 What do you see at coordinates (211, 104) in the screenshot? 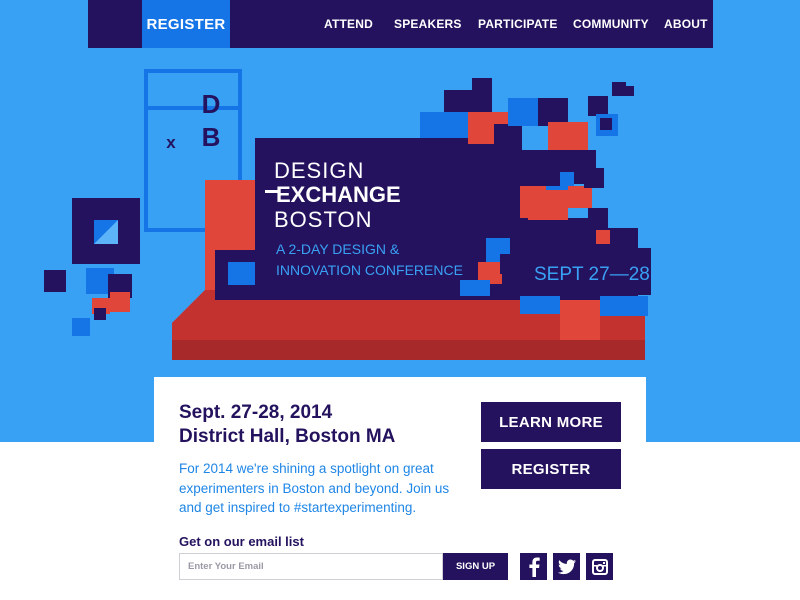
I see `logo-letter-d: D` at bounding box center [211, 104].